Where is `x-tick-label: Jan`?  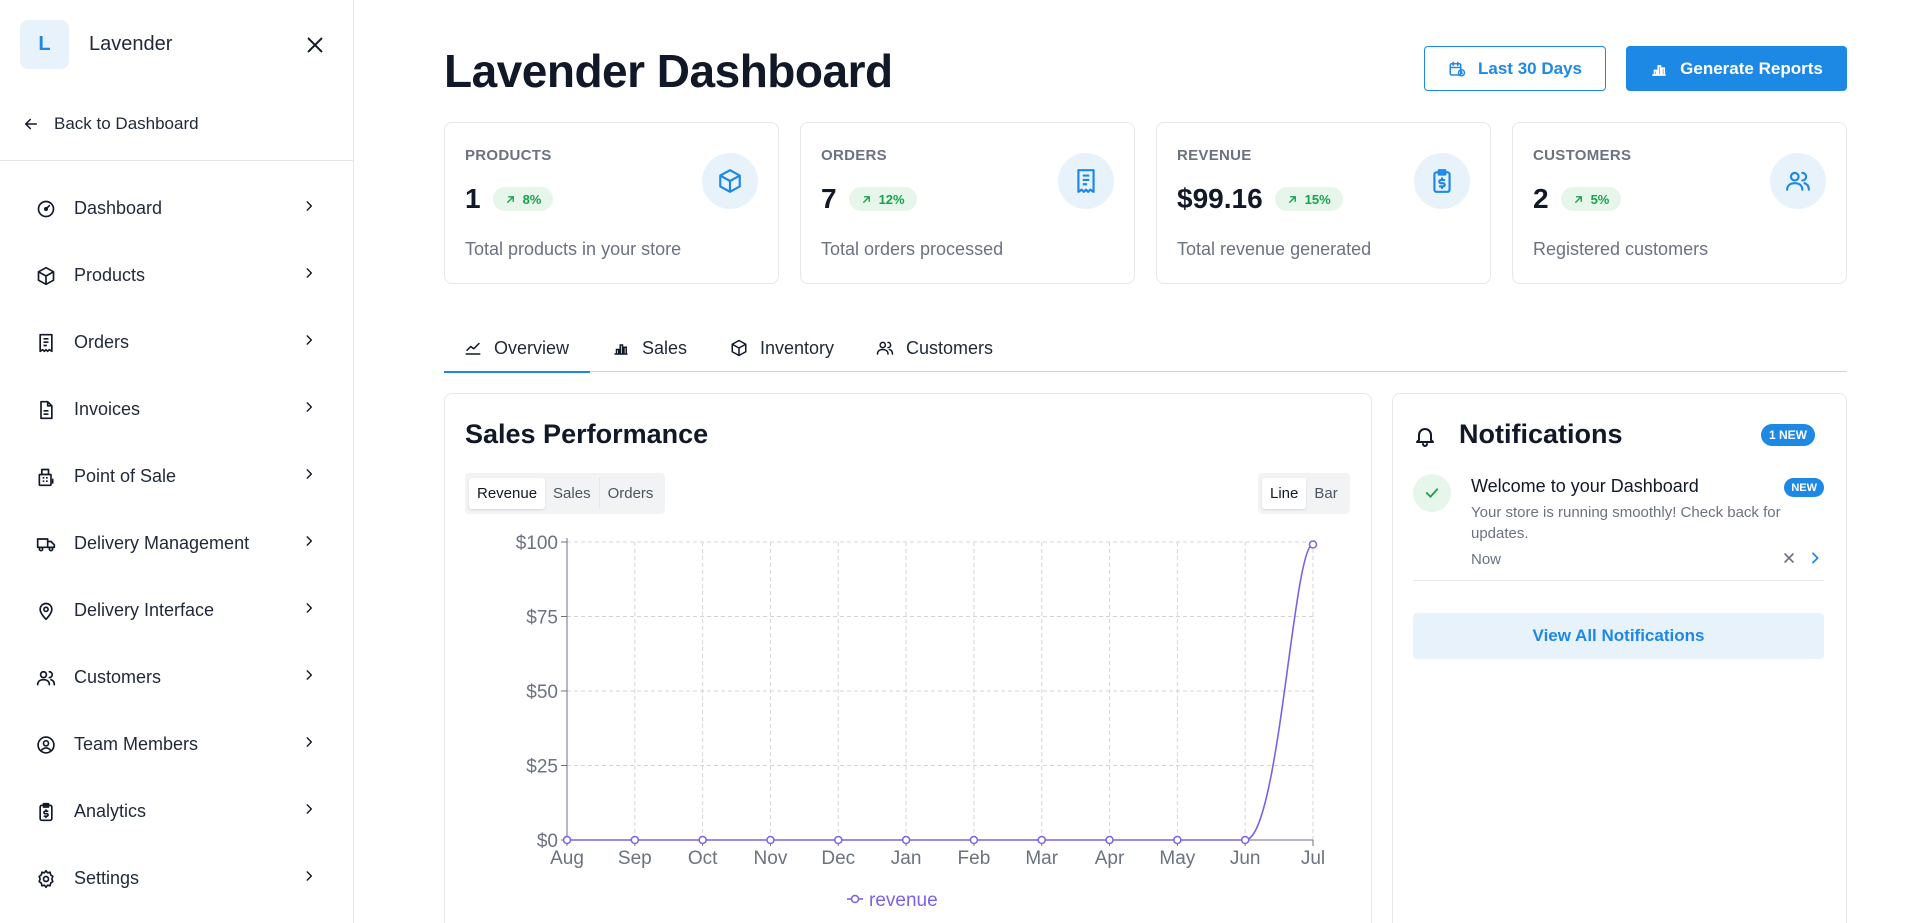 x-tick-label: Jan is located at coordinates (906, 858).